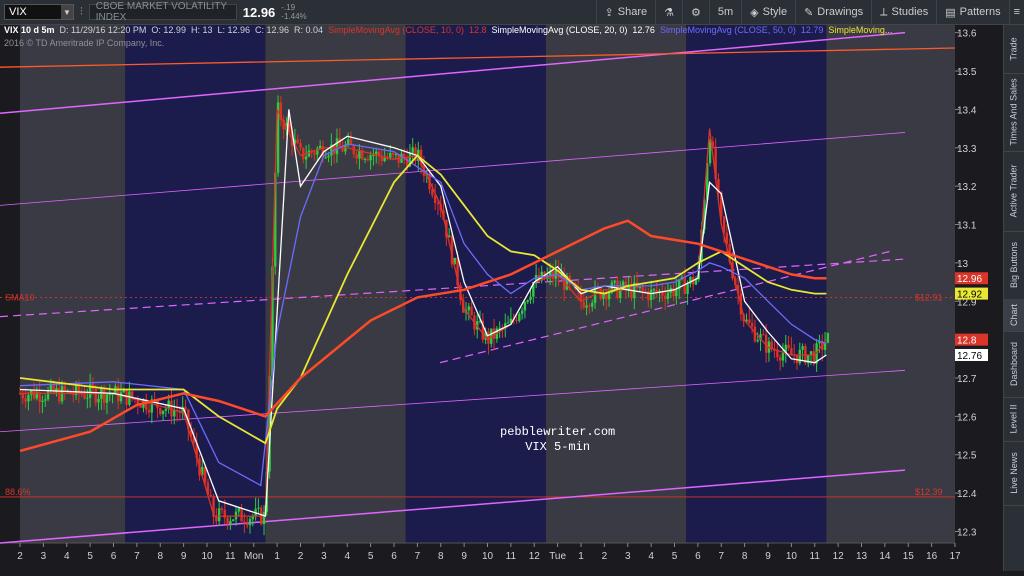 The image size is (1024, 576). I want to click on x-tick-label: 2, so click(301, 556).